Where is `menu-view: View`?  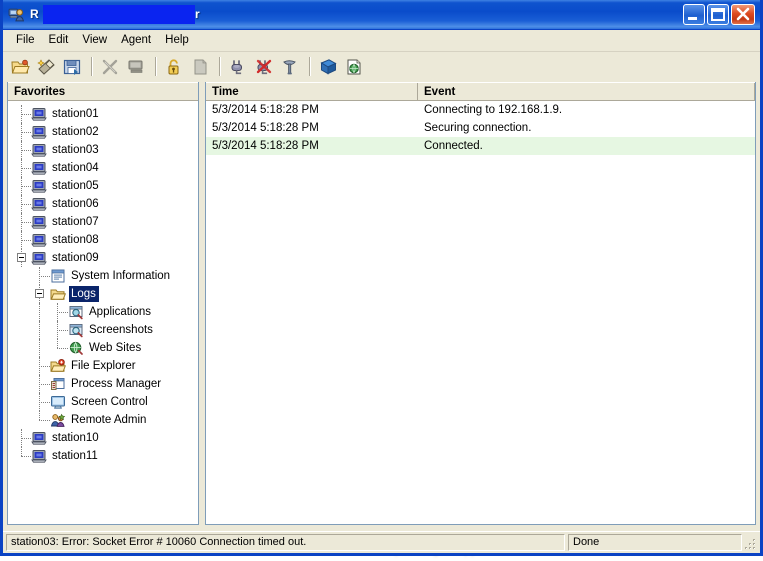
menu-view: View is located at coordinates (94, 40).